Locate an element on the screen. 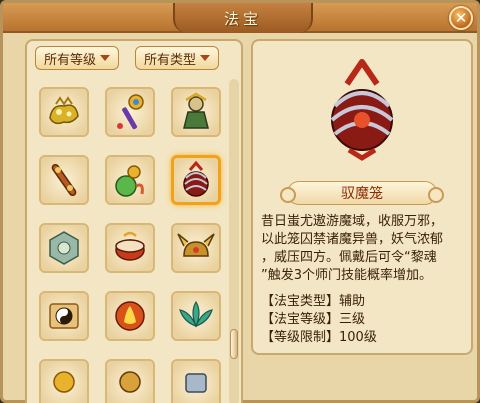 The height and width of the screenshot is (403, 480). description-line: ，威压四方。佩戴后可令“黎魂 is located at coordinates (349, 257).